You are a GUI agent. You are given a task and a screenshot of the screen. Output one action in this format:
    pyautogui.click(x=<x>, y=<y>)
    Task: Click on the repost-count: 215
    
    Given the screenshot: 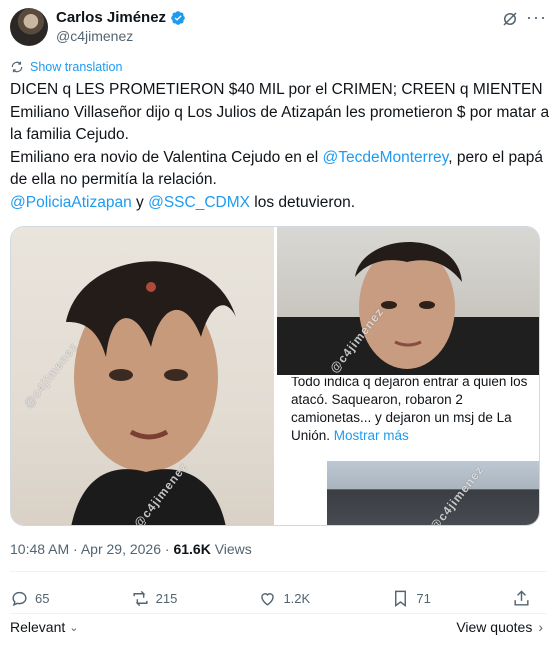 What is the action you would take?
    pyautogui.click(x=166, y=598)
    